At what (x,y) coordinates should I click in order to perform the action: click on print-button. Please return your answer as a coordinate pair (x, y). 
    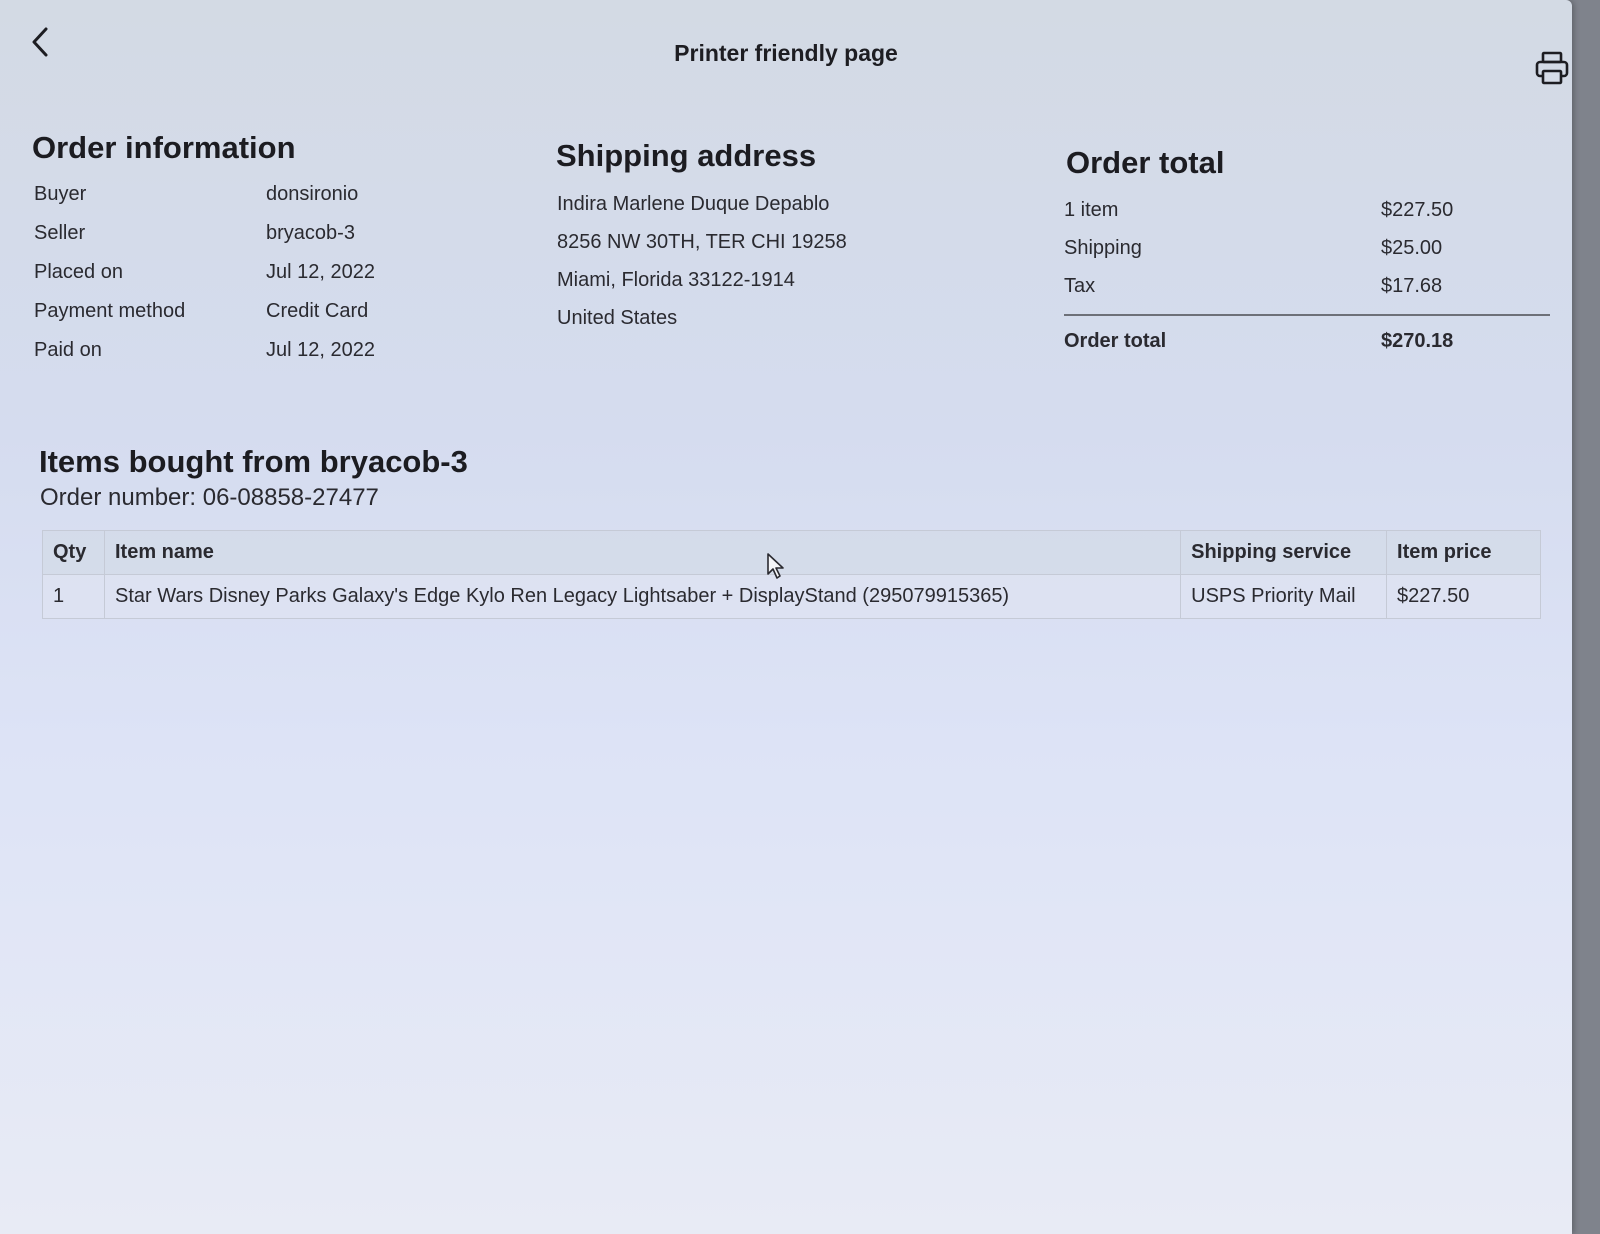
    Looking at the image, I should click on (1552, 68).